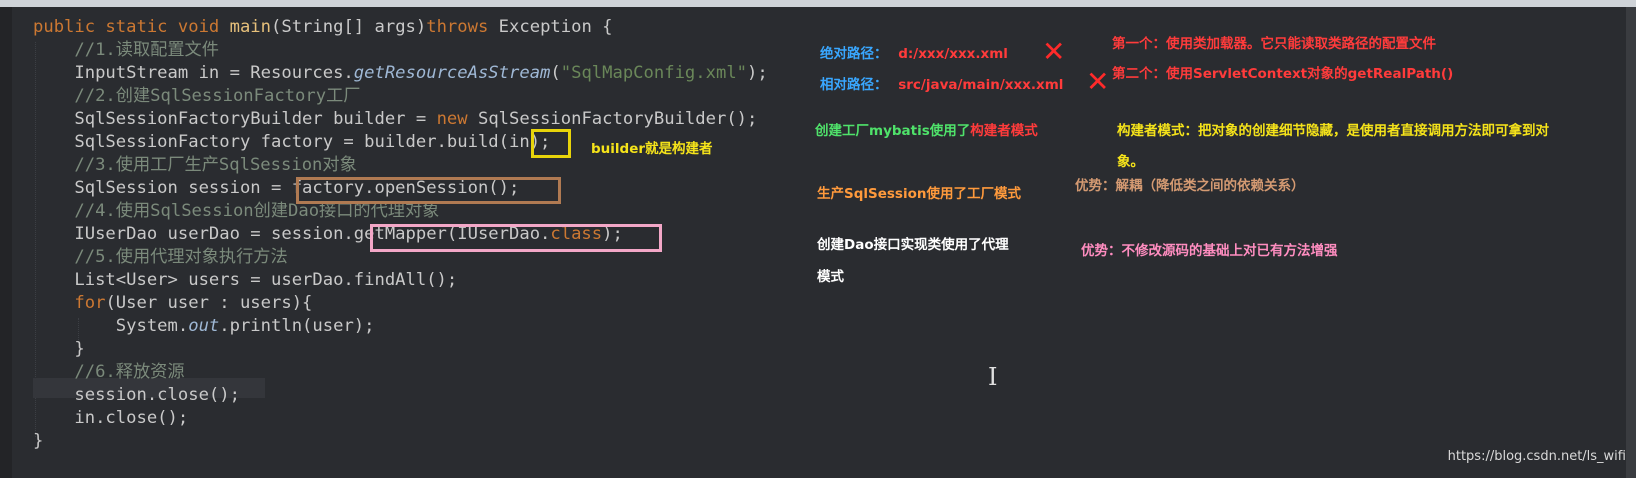  Describe the element at coordinates (953, 54) in the screenshot. I see `absolute-path-value: d:/xxx/xxx.xml` at that location.